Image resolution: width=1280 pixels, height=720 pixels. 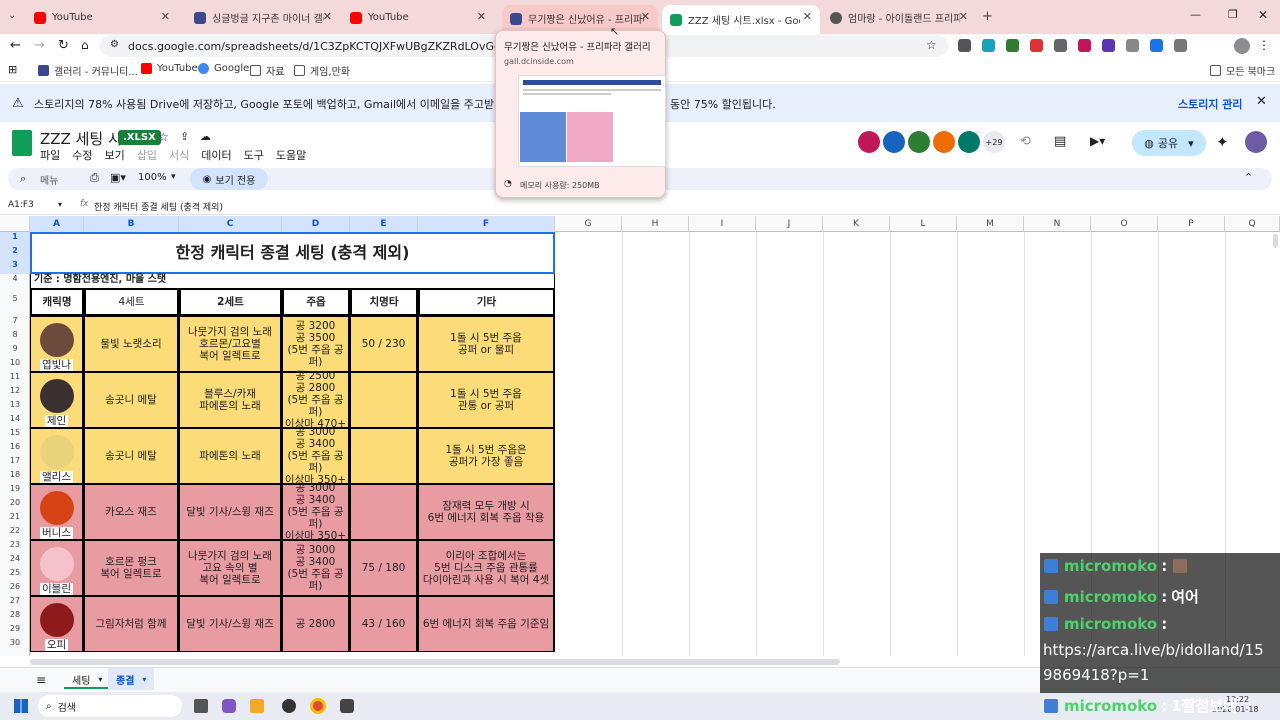 What do you see at coordinates (230, 224) in the screenshot?
I see `column-header: C` at bounding box center [230, 224].